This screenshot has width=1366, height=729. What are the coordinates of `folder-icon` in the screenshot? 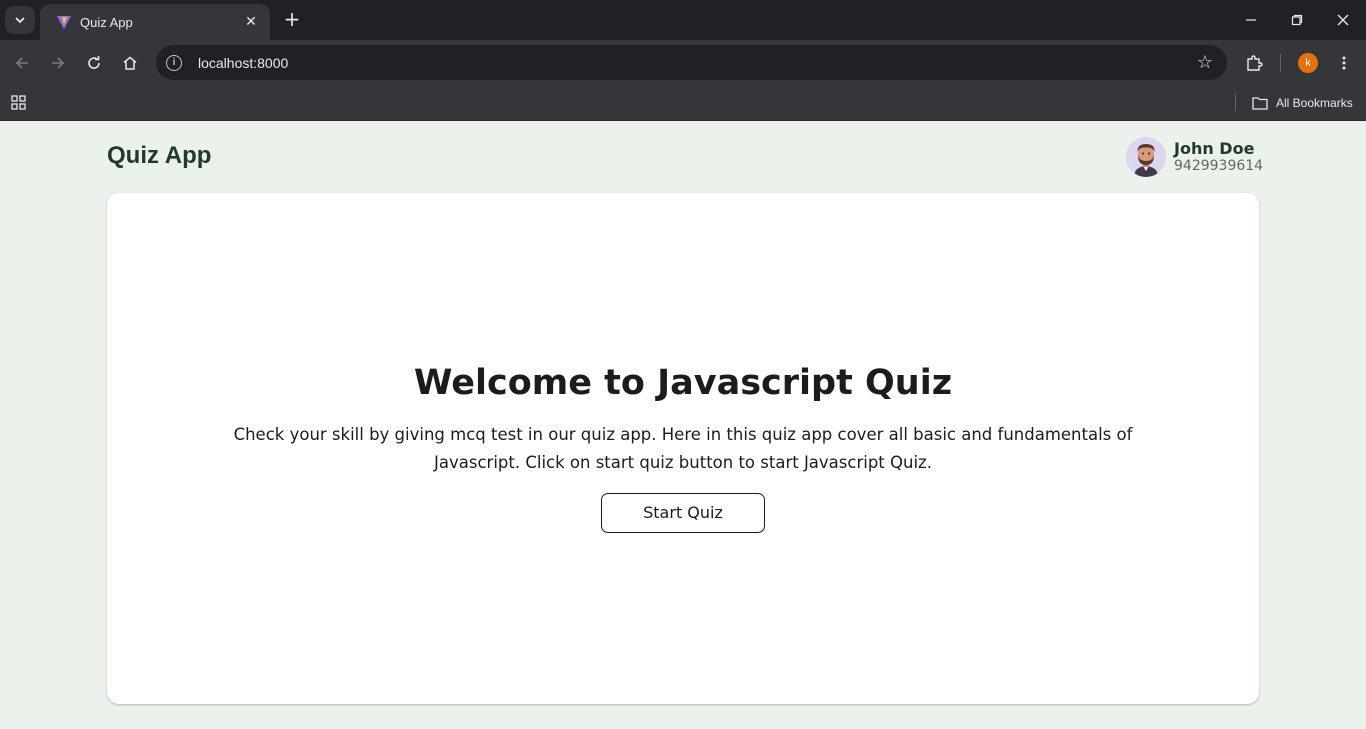 It's located at (1260, 103).